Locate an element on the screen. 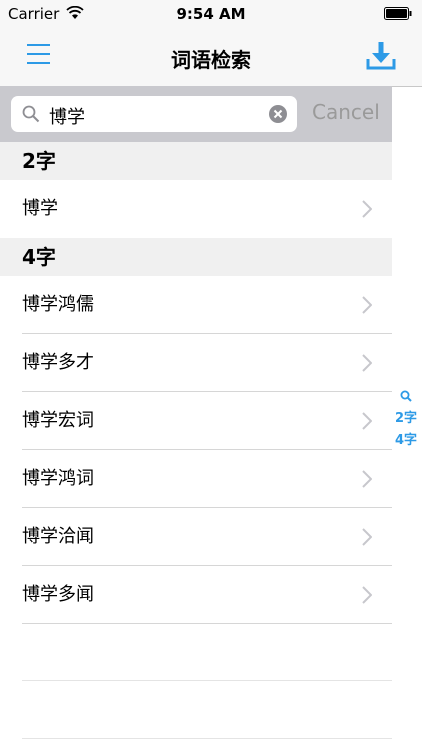 This screenshot has width=422, height=750. search-bar: 博学 Cancel is located at coordinates (196, 114).